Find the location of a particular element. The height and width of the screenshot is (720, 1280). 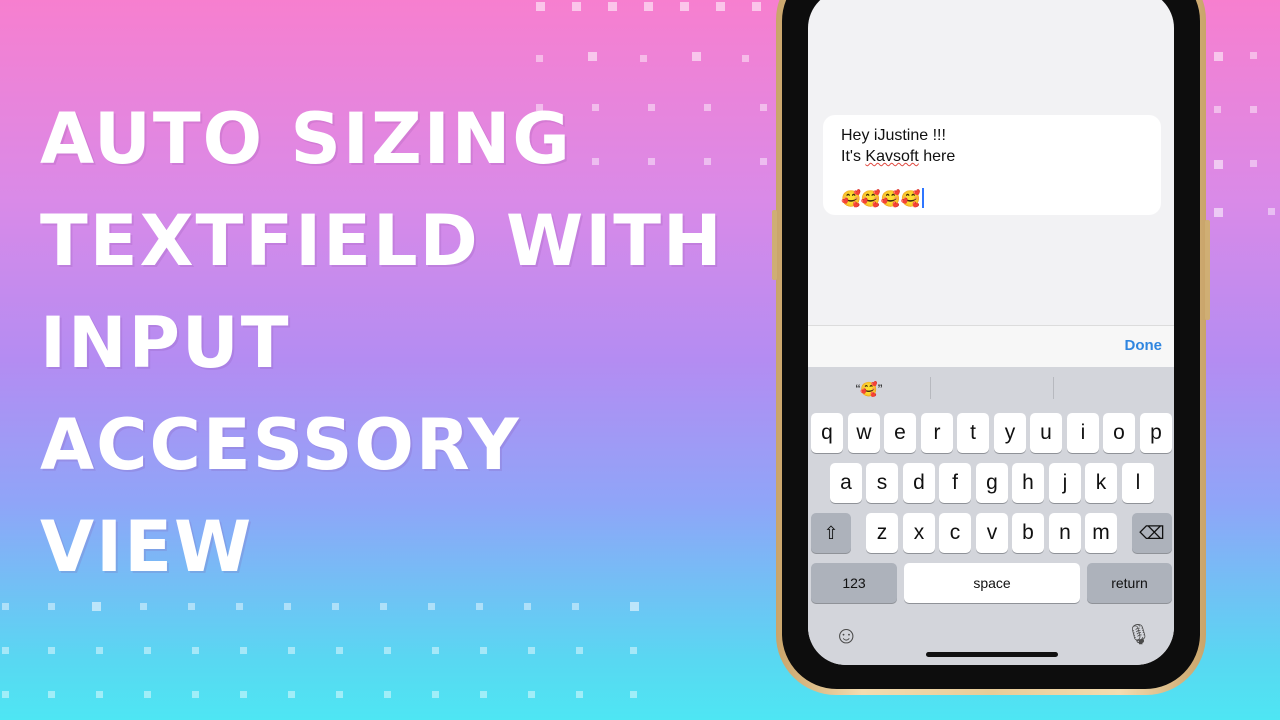

return-key: return is located at coordinates (1129, 583).